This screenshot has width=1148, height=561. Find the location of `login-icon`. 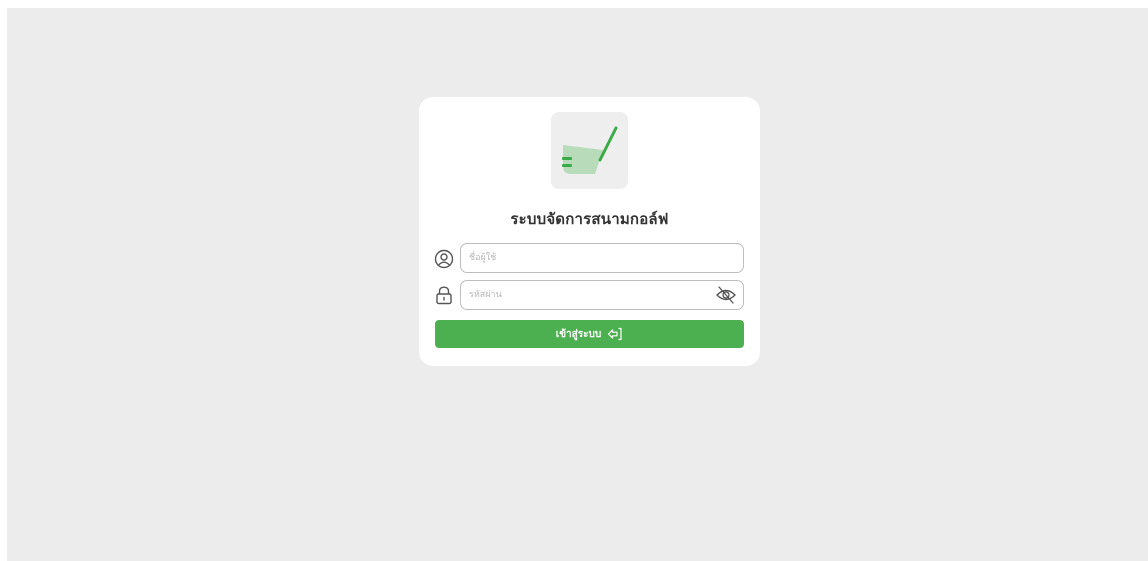

login-icon is located at coordinates (615, 334).